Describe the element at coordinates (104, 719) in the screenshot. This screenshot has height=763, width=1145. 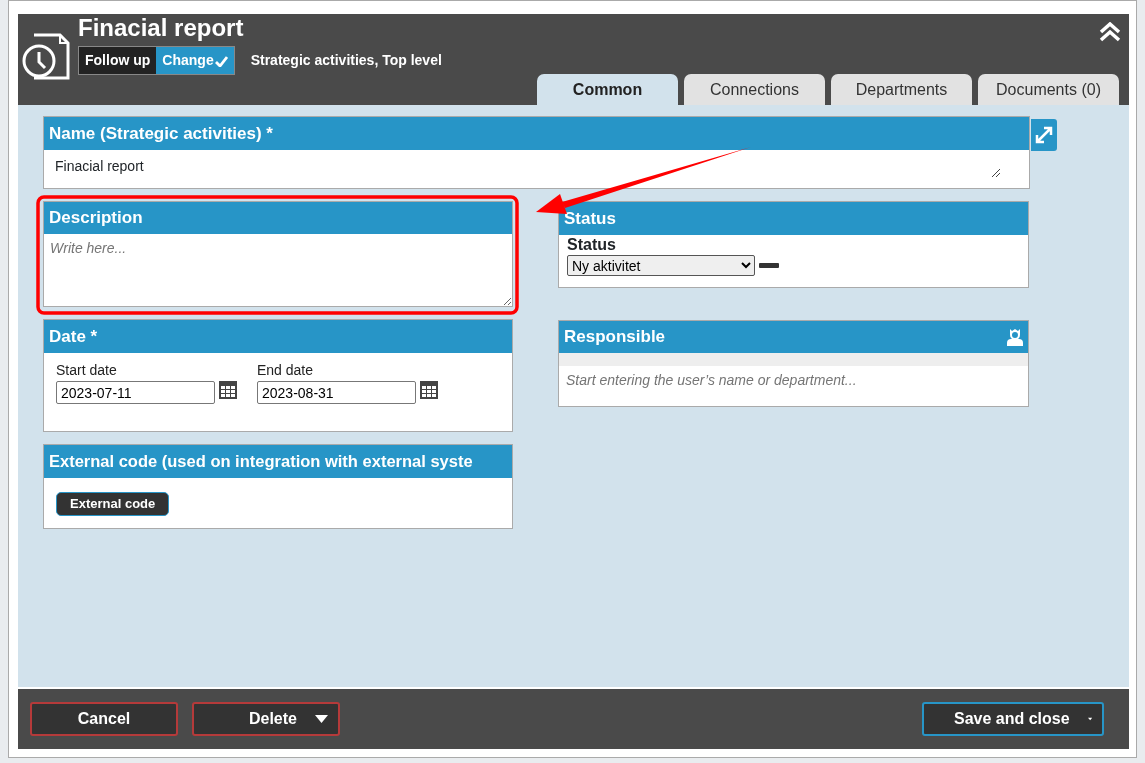
I see `footer-button: Cancel` at that location.